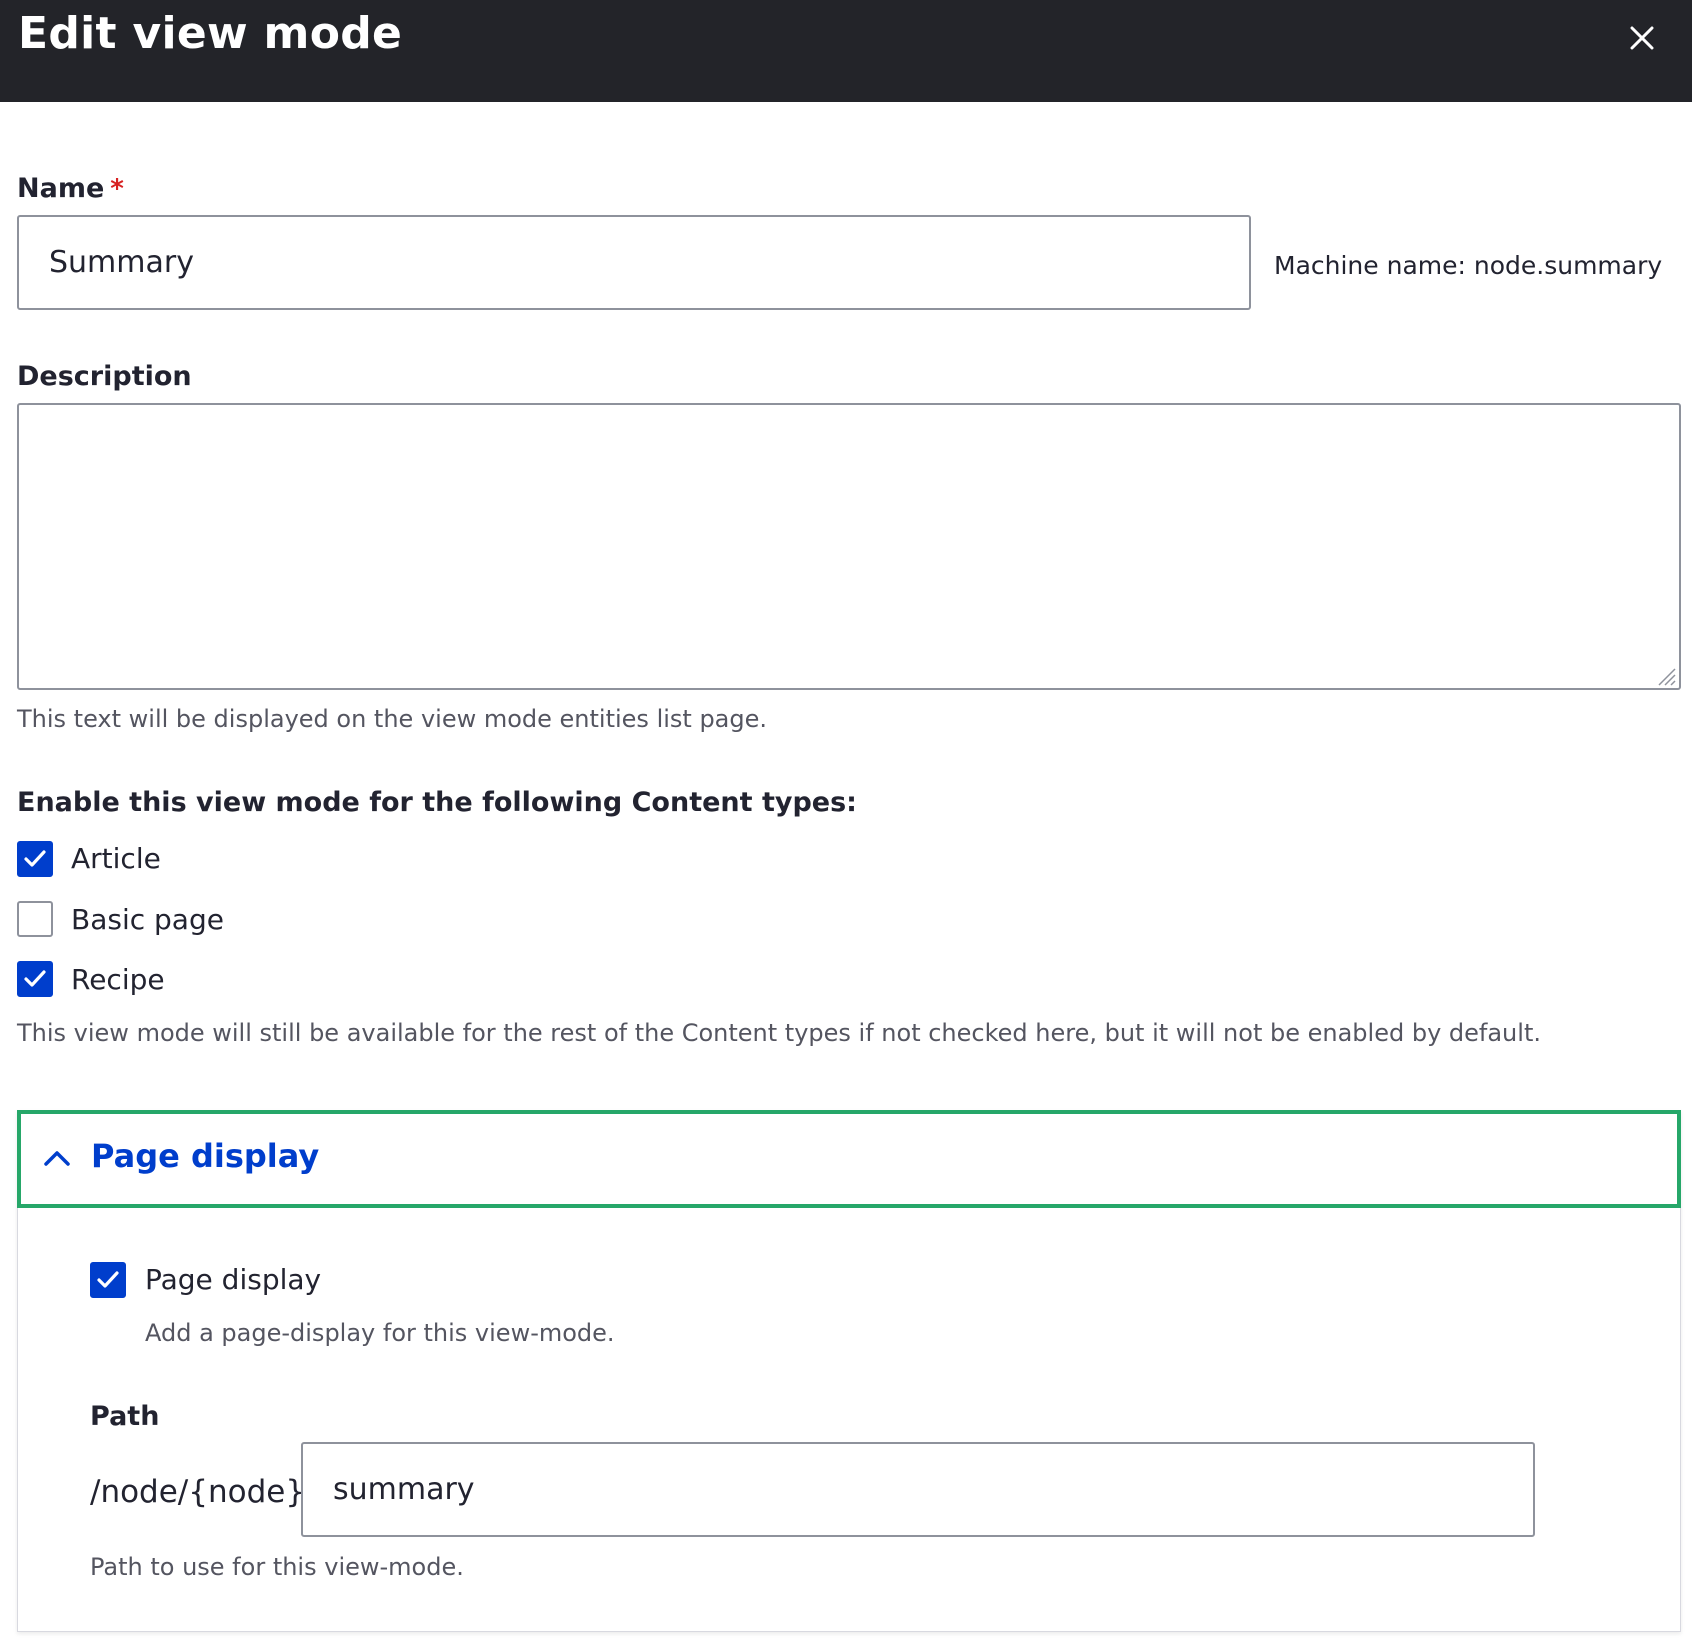 The height and width of the screenshot is (1645, 1692). I want to click on path-prefix: /node/{node}/, so click(203, 1492).